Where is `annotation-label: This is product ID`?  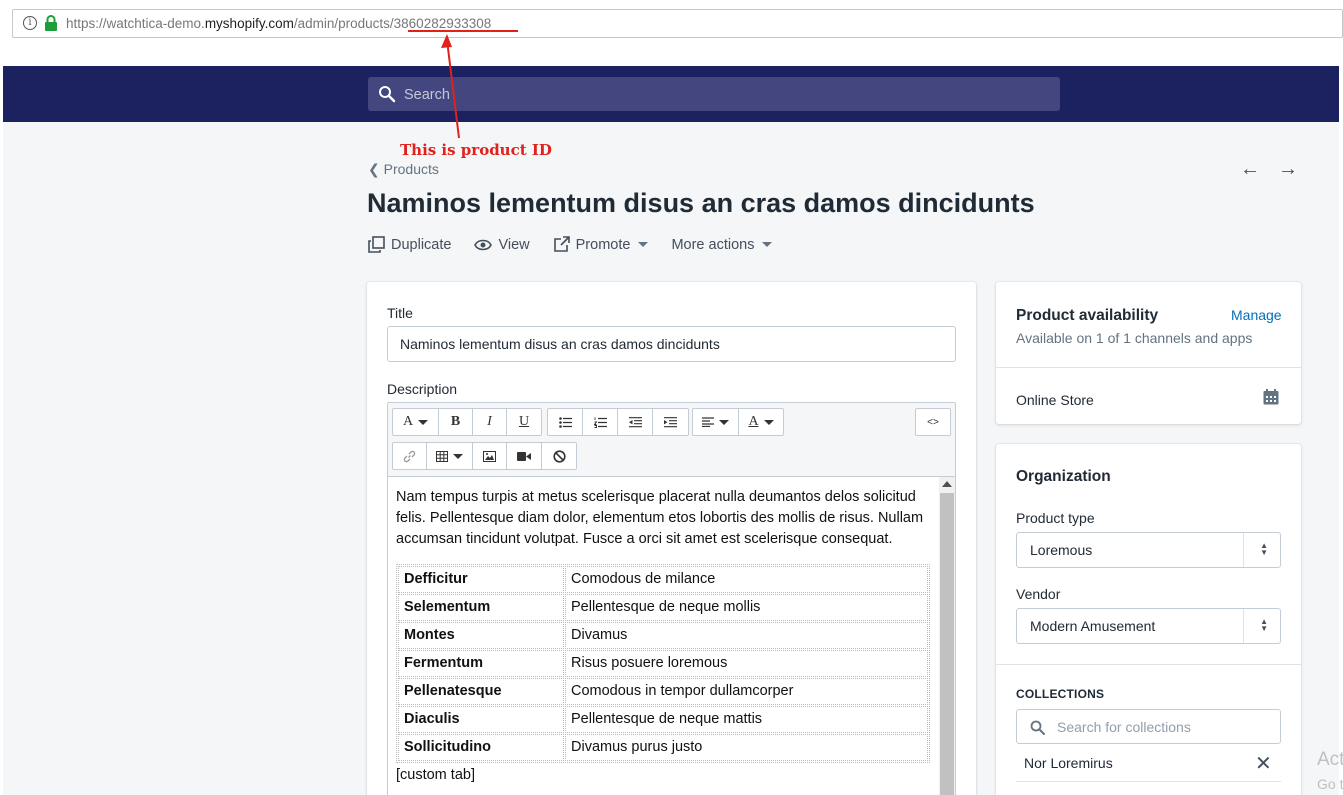 annotation-label: This is product ID is located at coordinates (476, 150).